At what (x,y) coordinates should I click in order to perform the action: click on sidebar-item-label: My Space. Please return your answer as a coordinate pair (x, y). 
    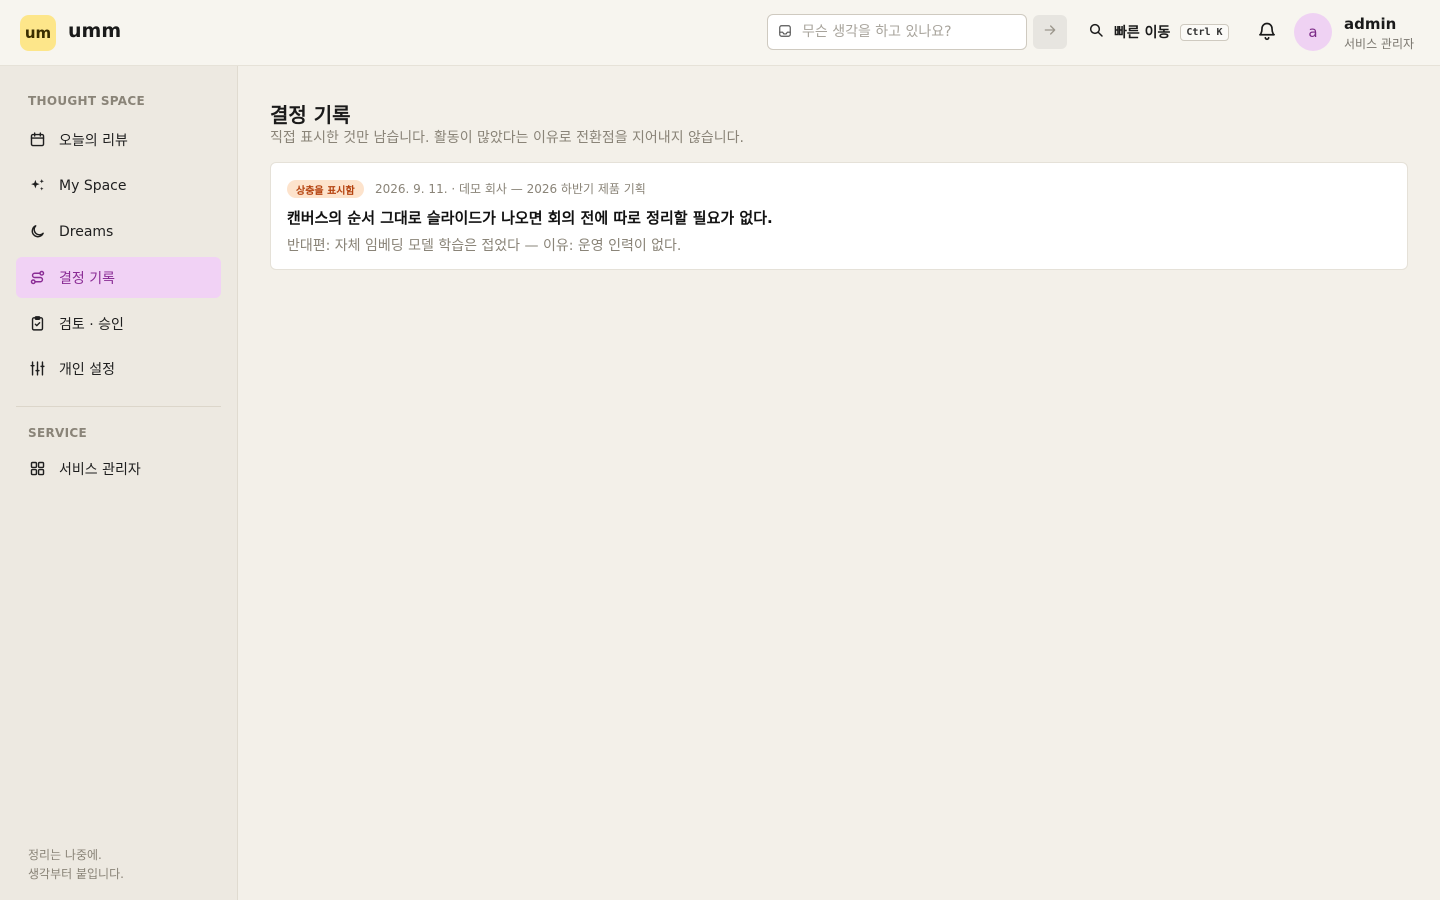
    Looking at the image, I should click on (93, 185).